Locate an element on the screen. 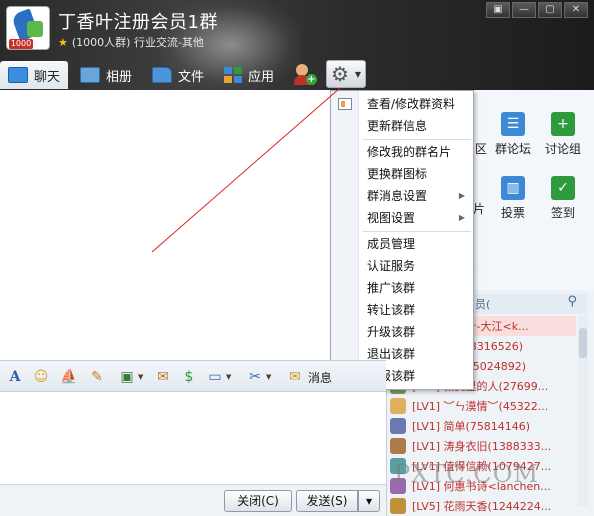  search-icon: ⚲ is located at coordinates (572, 301).